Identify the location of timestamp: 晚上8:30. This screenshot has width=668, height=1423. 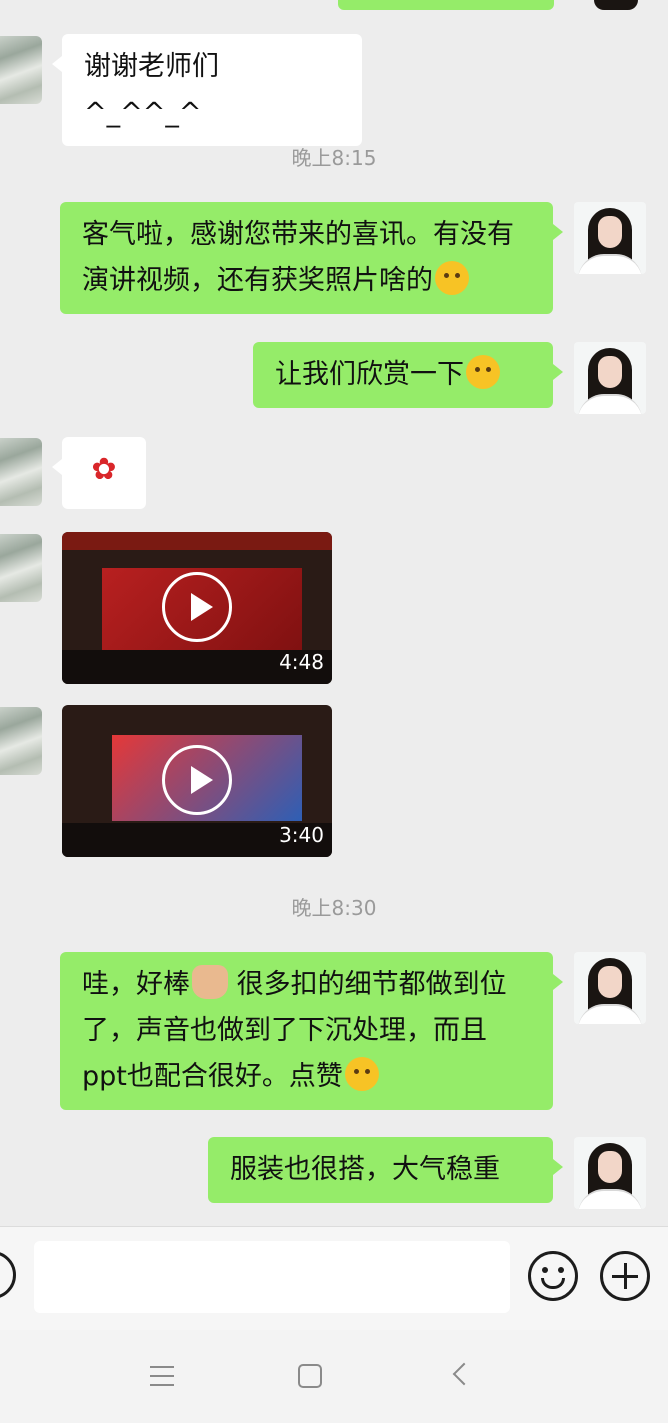
(334, 908).